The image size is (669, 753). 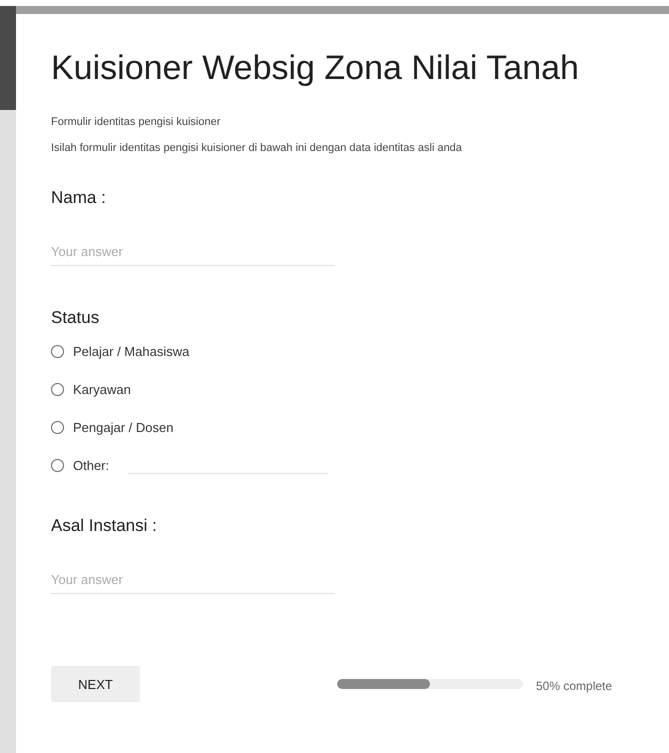 What do you see at coordinates (131, 351) in the screenshot?
I see `option-label: Pelajar / Mahasiswa` at bounding box center [131, 351].